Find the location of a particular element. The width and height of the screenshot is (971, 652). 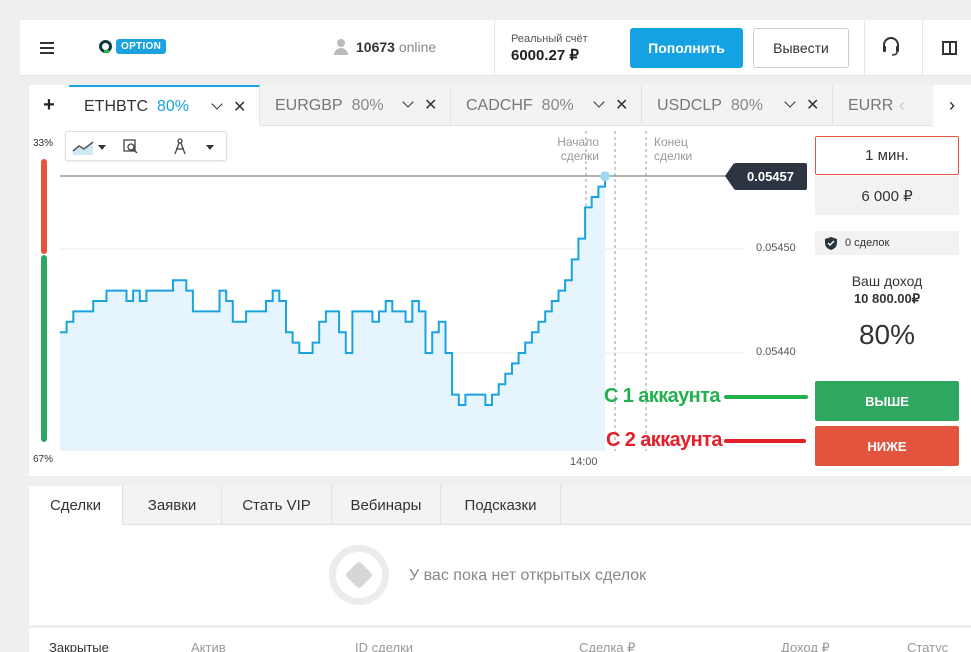

tab-eurgbp: EURGBP 80% ✕ is located at coordinates (355, 105).